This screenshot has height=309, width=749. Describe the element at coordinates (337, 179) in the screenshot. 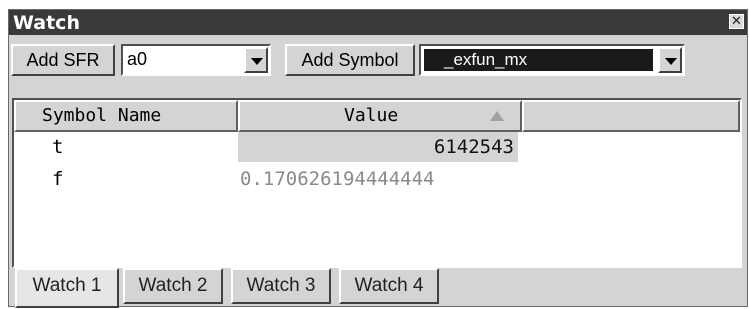

I see `value-cell: 0.170626194444444` at that location.